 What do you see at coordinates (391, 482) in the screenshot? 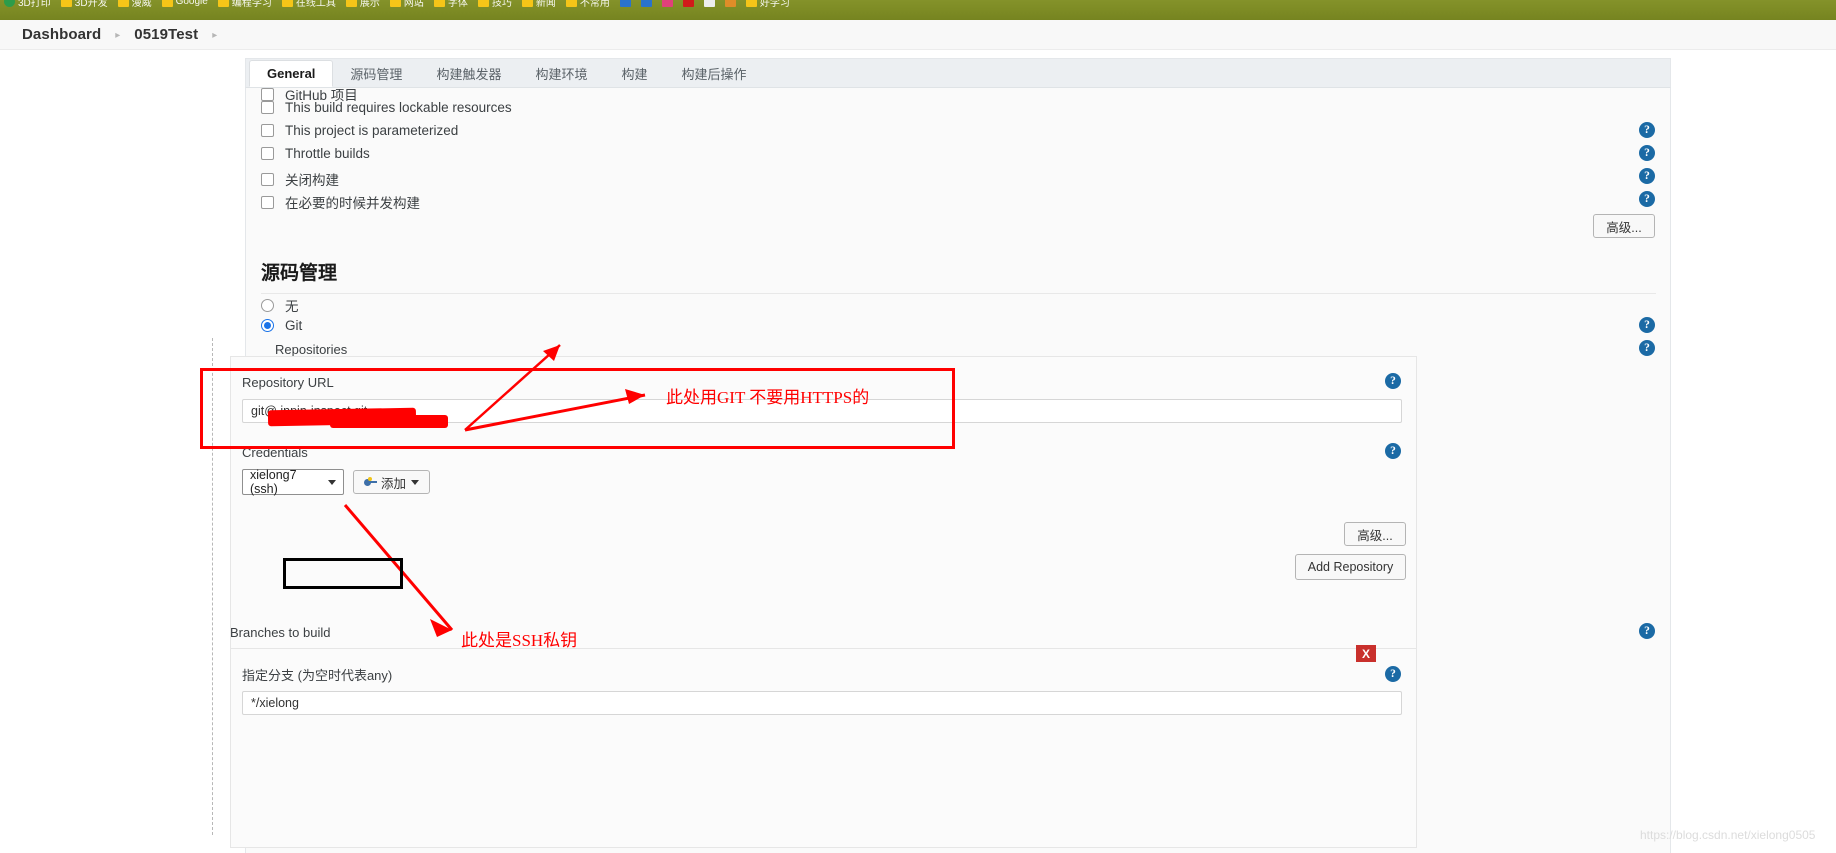
I see `add-credentials-button: 添加` at bounding box center [391, 482].